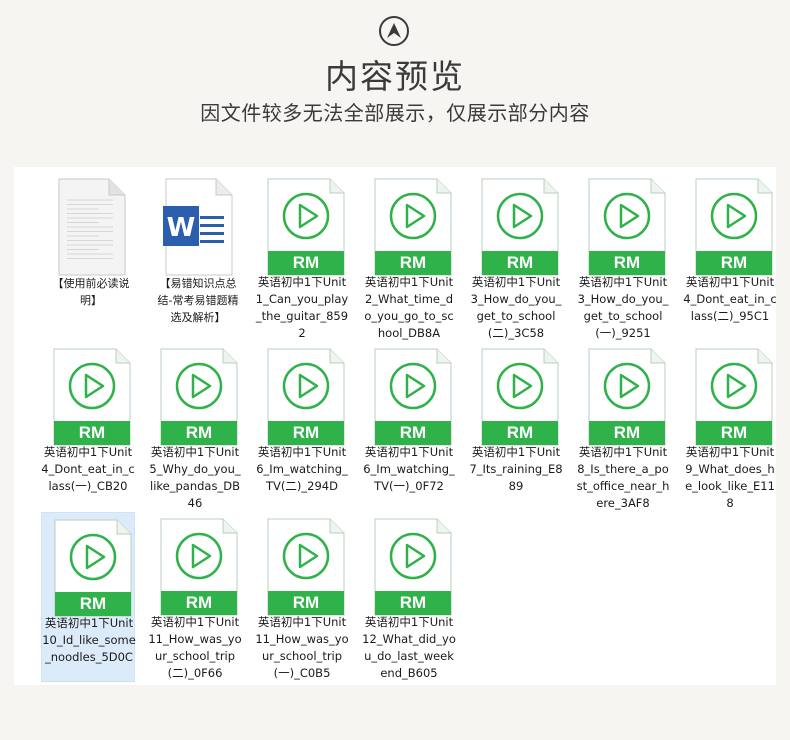 This screenshot has height=740, width=790. Describe the element at coordinates (181, 228) in the screenshot. I see `svg-text: W` at that location.